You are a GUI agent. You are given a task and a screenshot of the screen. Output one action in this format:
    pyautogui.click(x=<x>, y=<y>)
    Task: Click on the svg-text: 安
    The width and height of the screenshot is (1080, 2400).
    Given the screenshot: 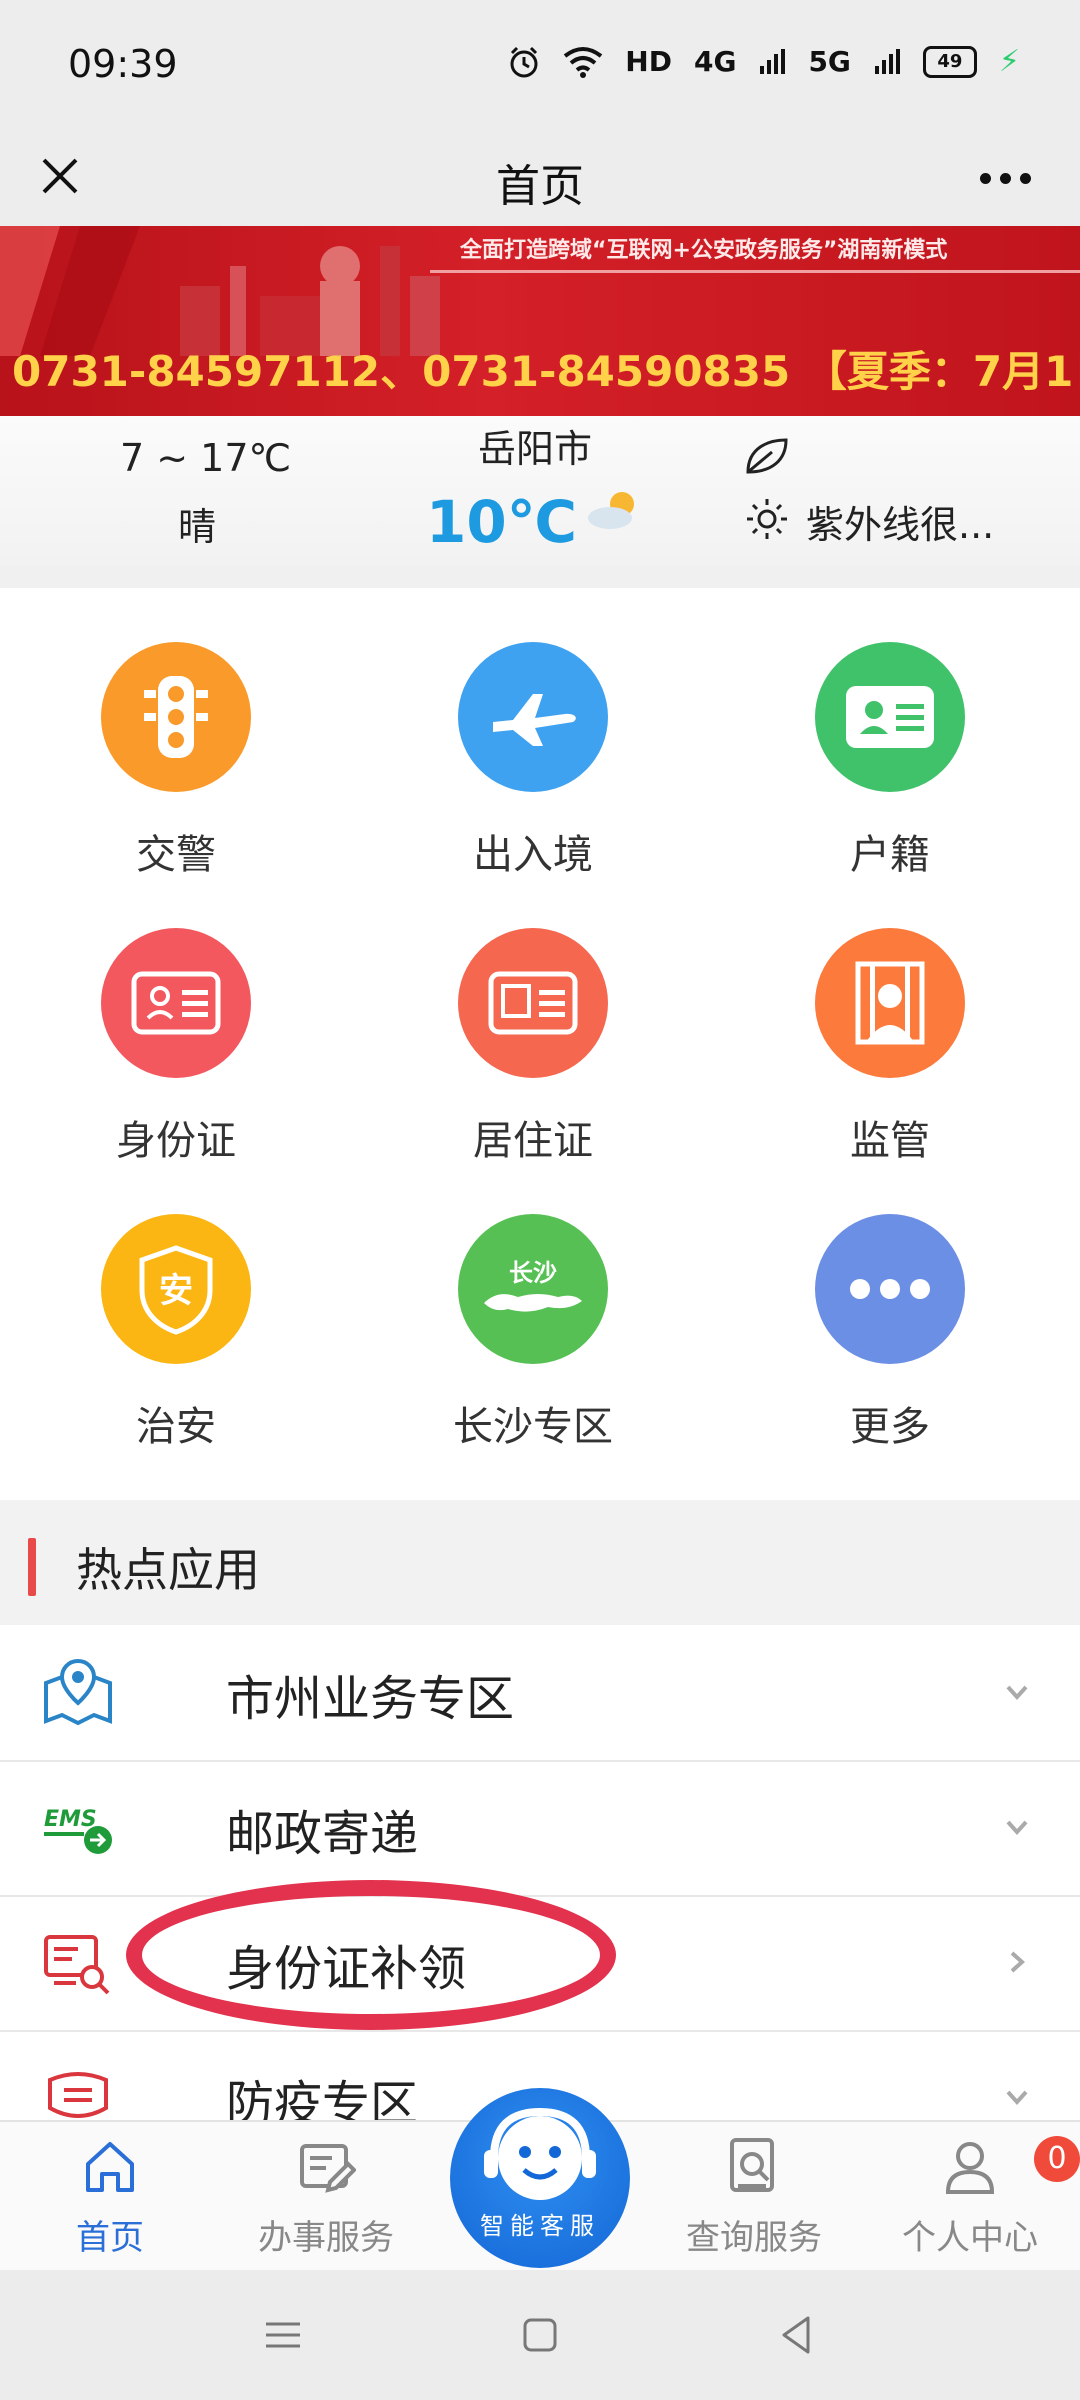 What is the action you would take?
    pyautogui.click(x=176, y=1291)
    